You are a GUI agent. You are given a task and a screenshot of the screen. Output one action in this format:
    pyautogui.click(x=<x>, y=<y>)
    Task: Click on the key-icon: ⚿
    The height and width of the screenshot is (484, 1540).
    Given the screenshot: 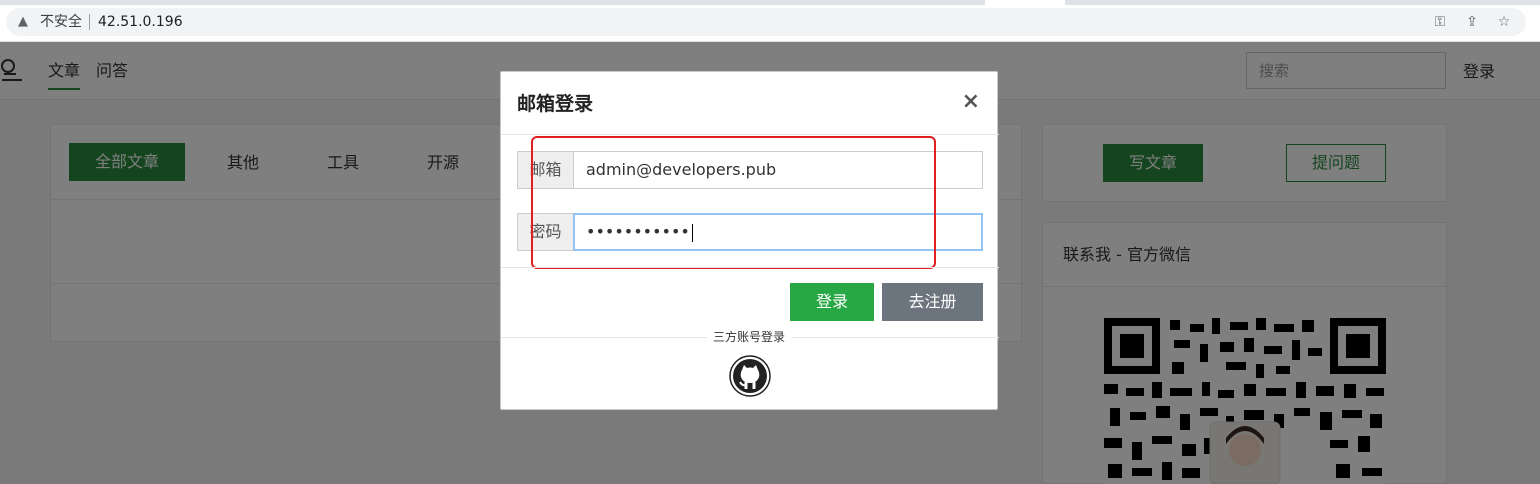 What is the action you would take?
    pyautogui.click(x=1440, y=22)
    